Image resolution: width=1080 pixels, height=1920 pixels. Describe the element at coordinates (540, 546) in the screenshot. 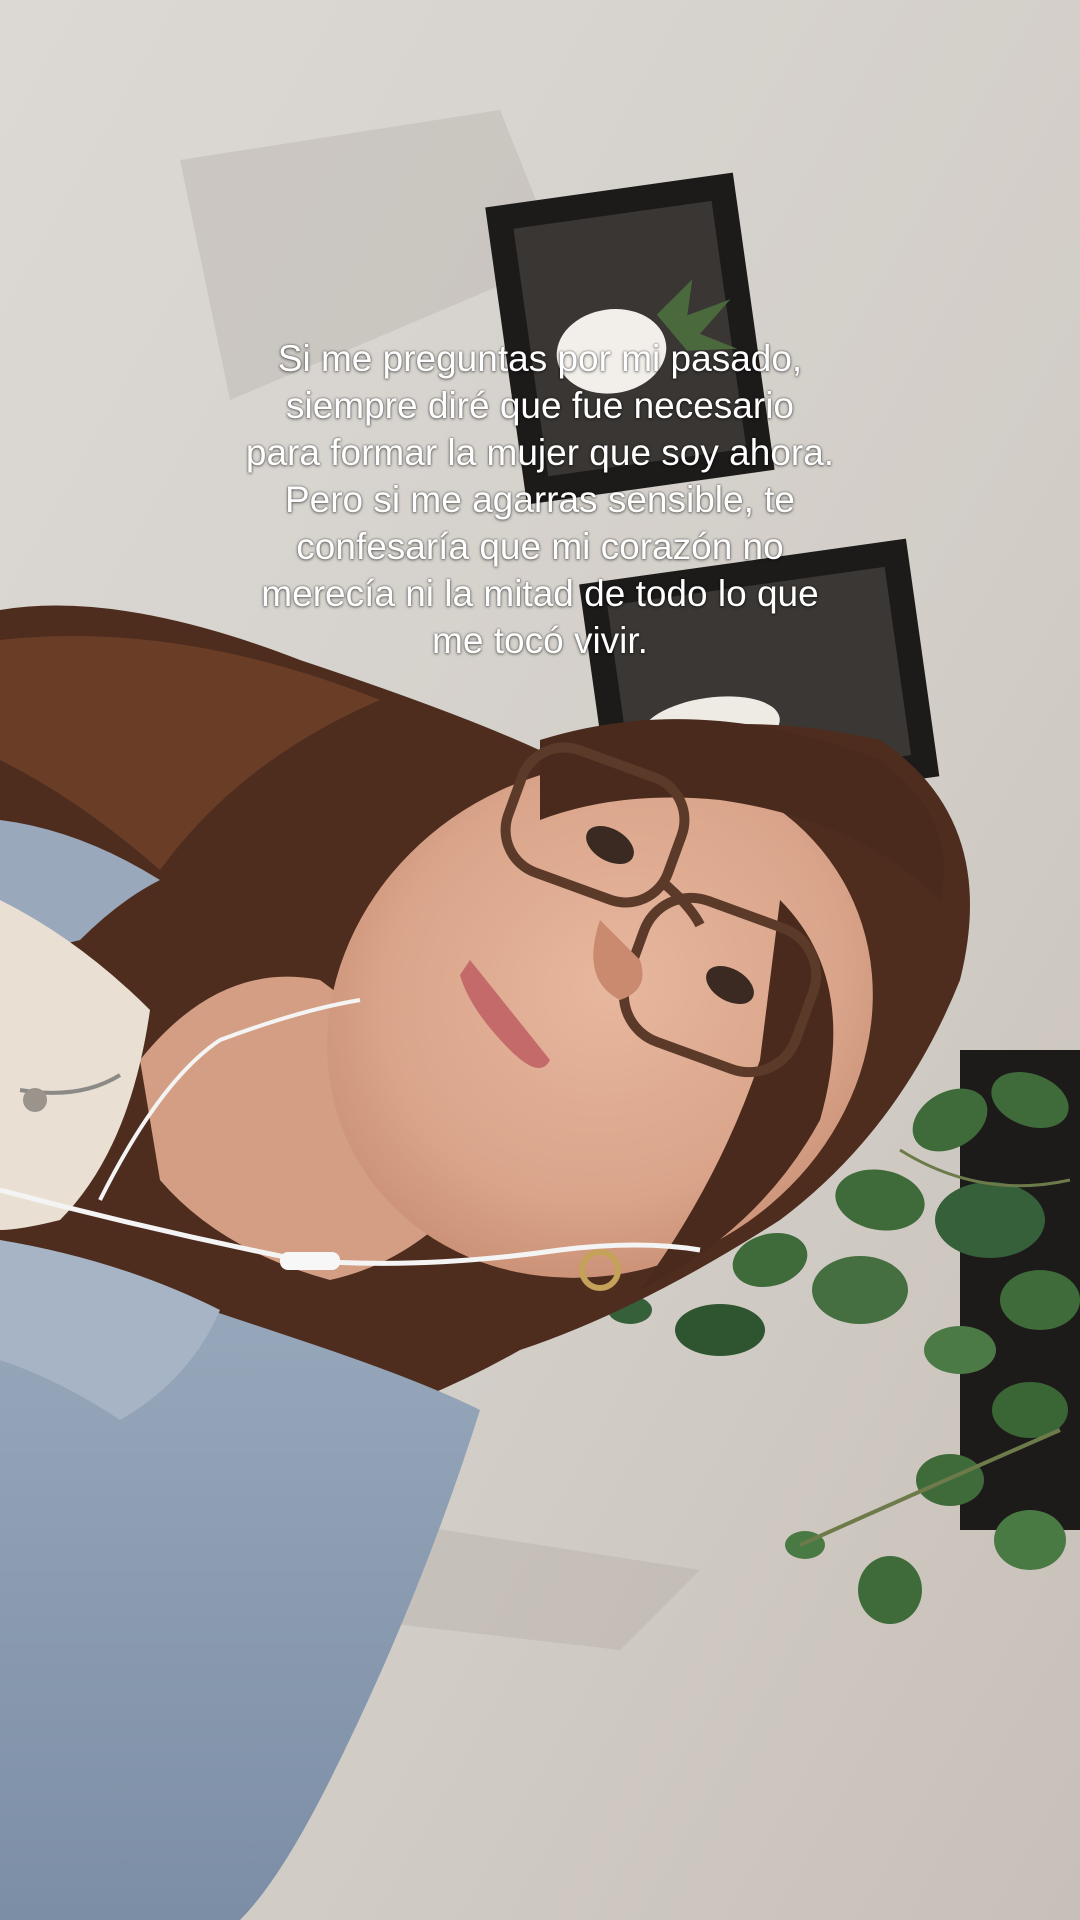

I see `caption-line: confesaría que mi corazón no` at that location.